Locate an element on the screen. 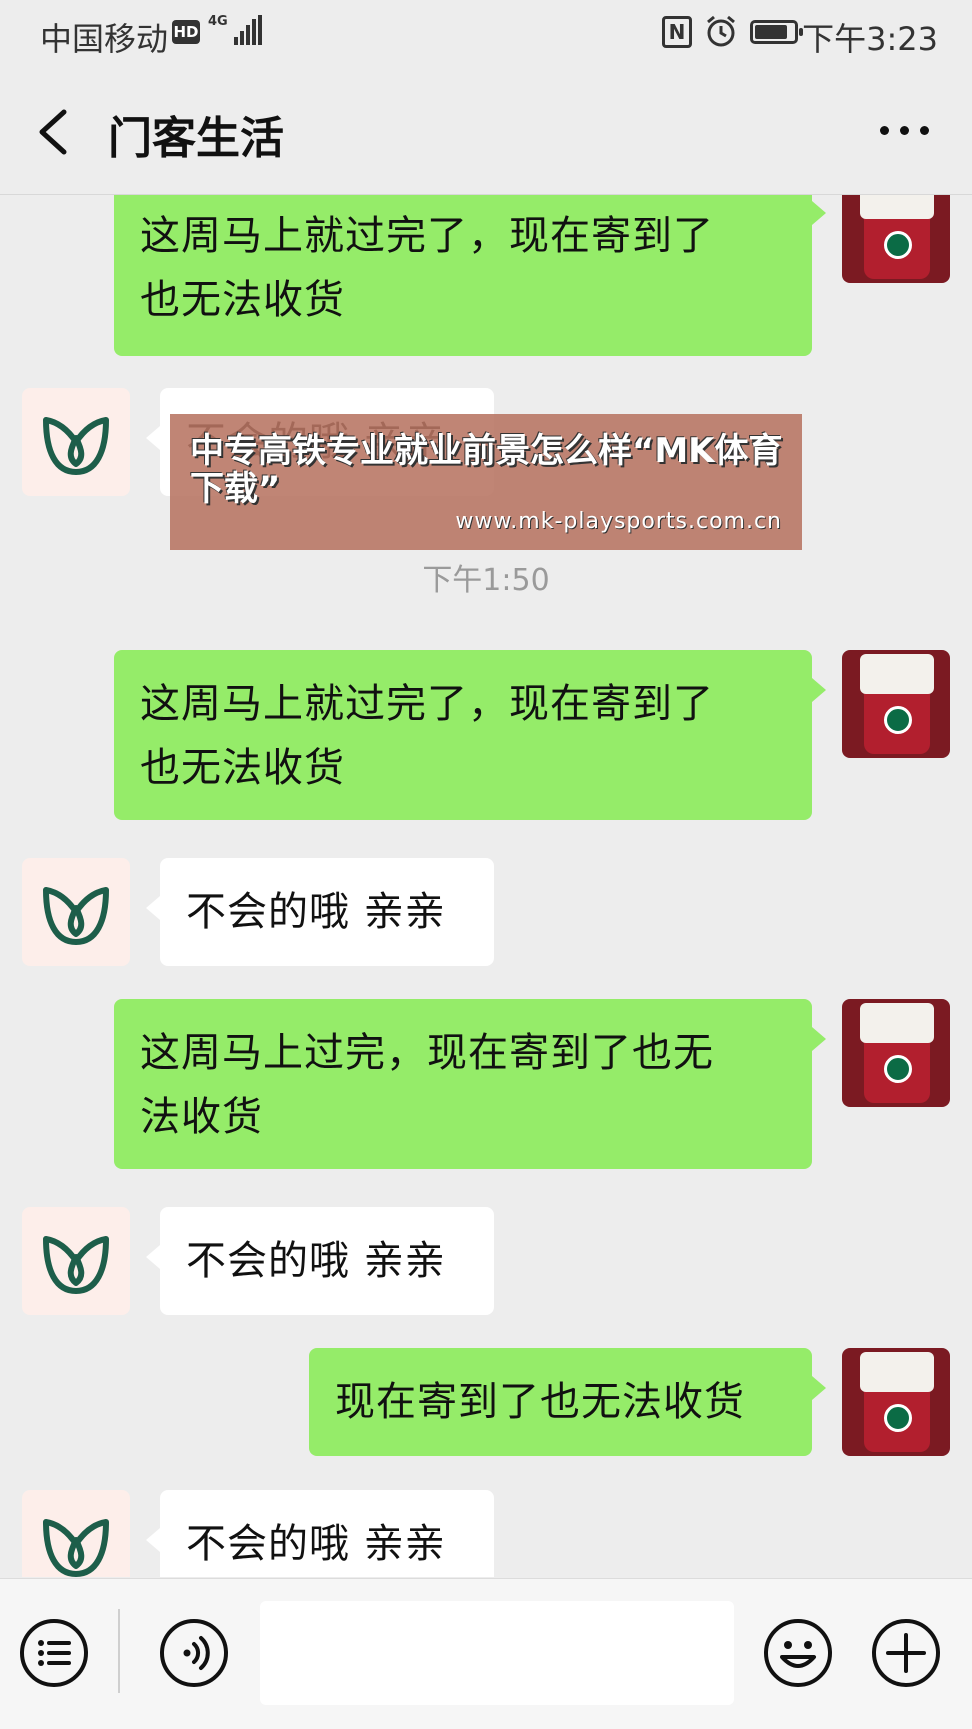 The width and height of the screenshot is (972, 1729). status-bar: 中国移动 HD 4G N 下午3:23 is located at coordinates (486, 33).